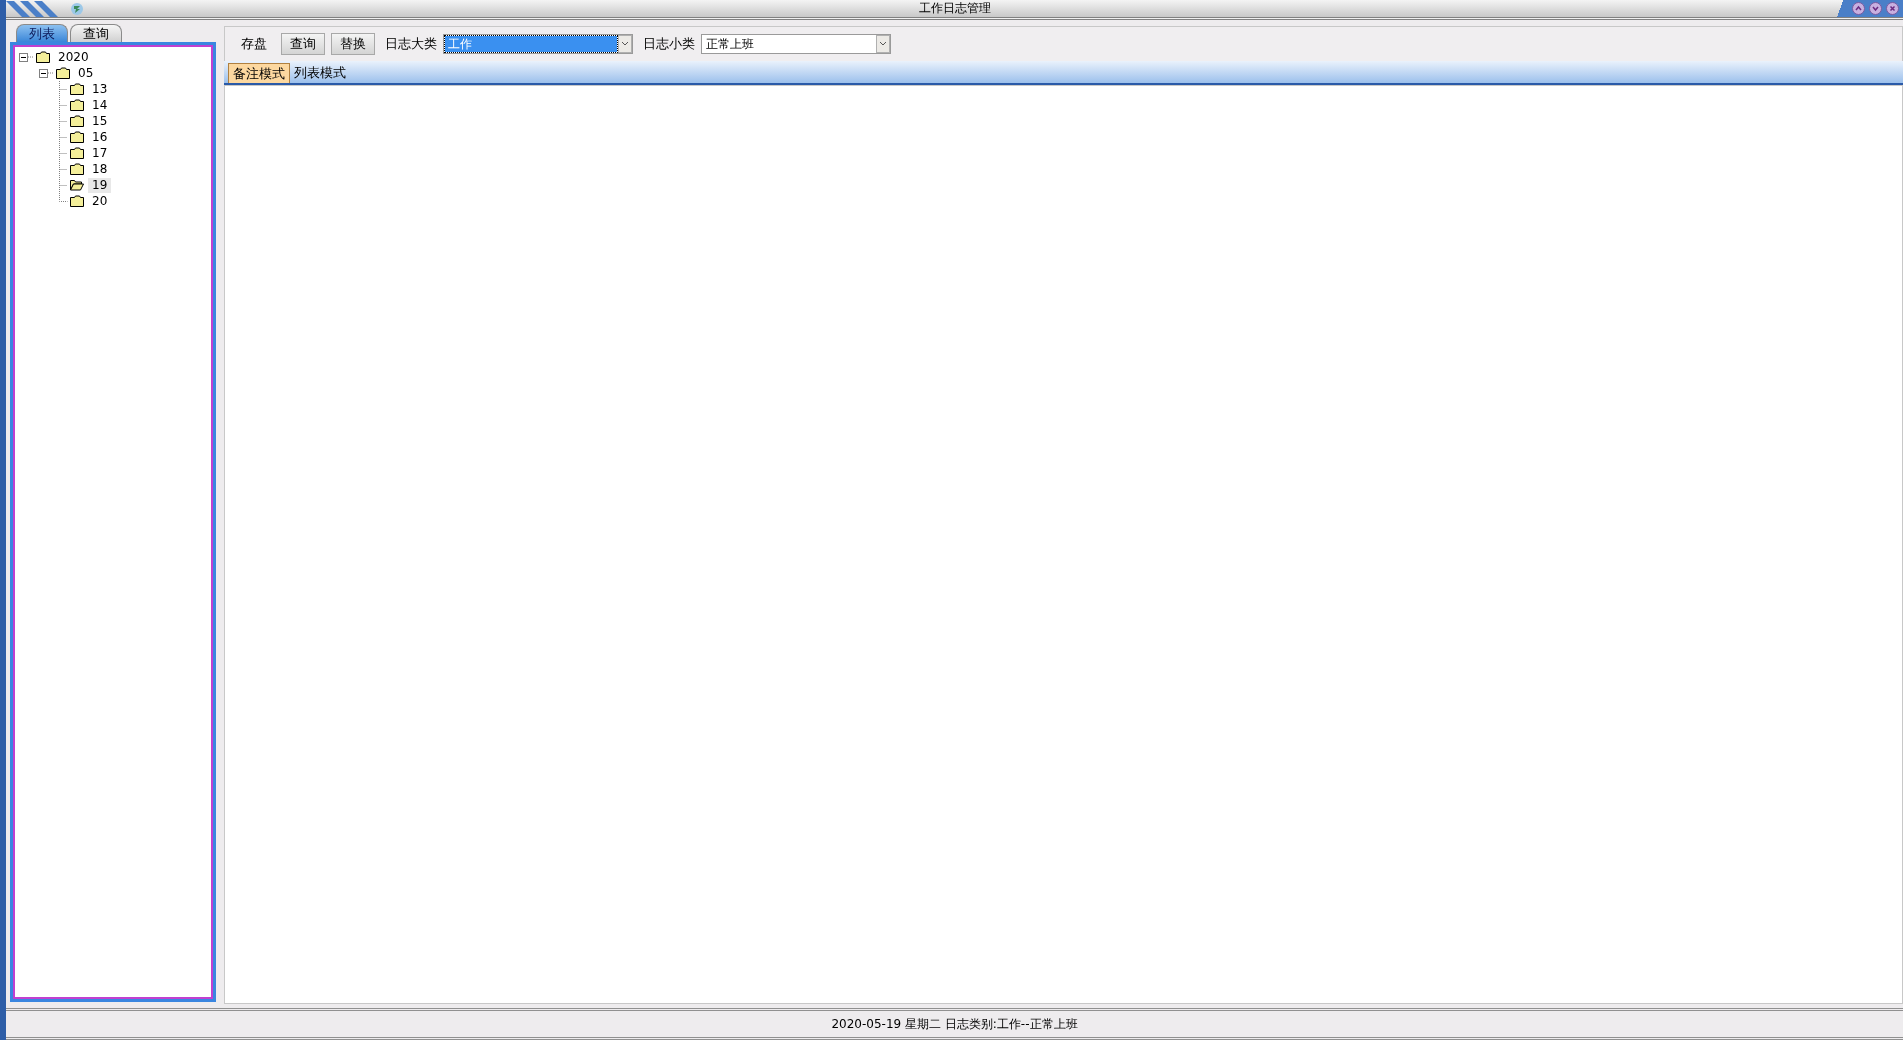 The width and height of the screenshot is (1903, 1040). What do you see at coordinates (796, 44) in the screenshot?
I see `dropdown-field: 正常上班` at bounding box center [796, 44].